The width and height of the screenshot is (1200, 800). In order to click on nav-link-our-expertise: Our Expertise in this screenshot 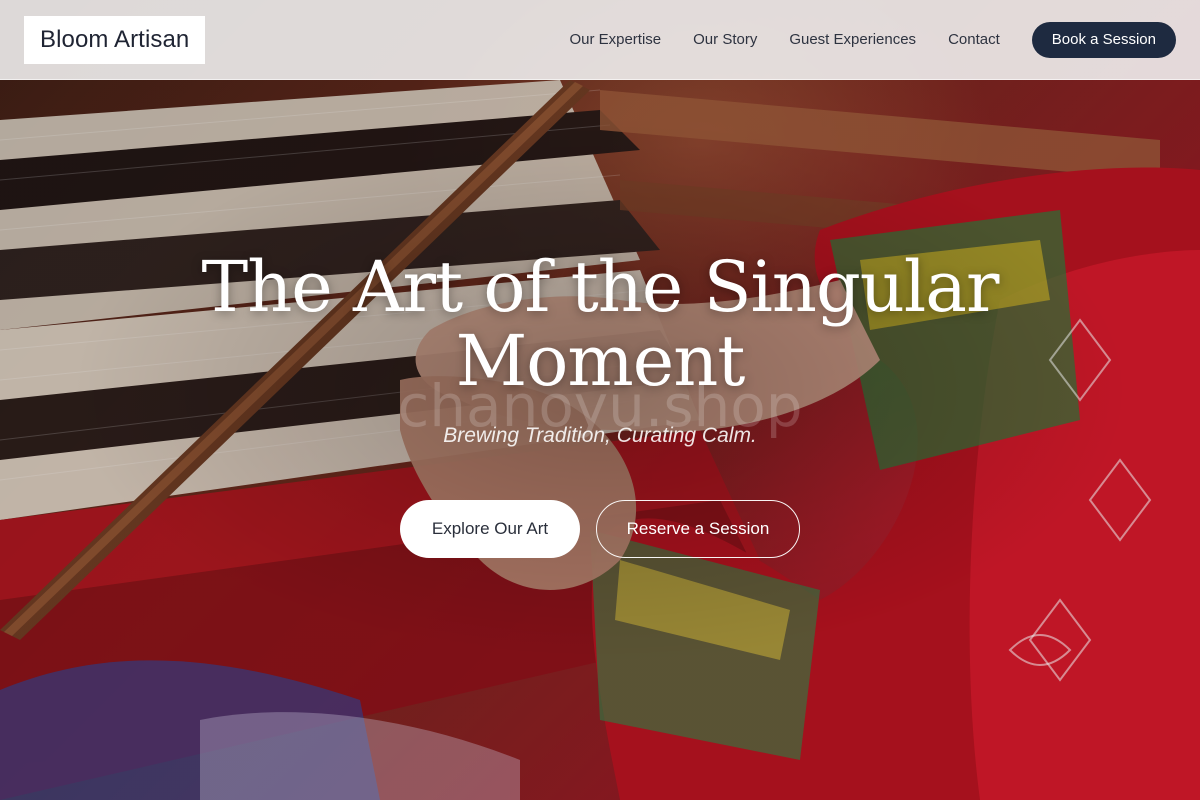, I will do `click(615, 39)`.